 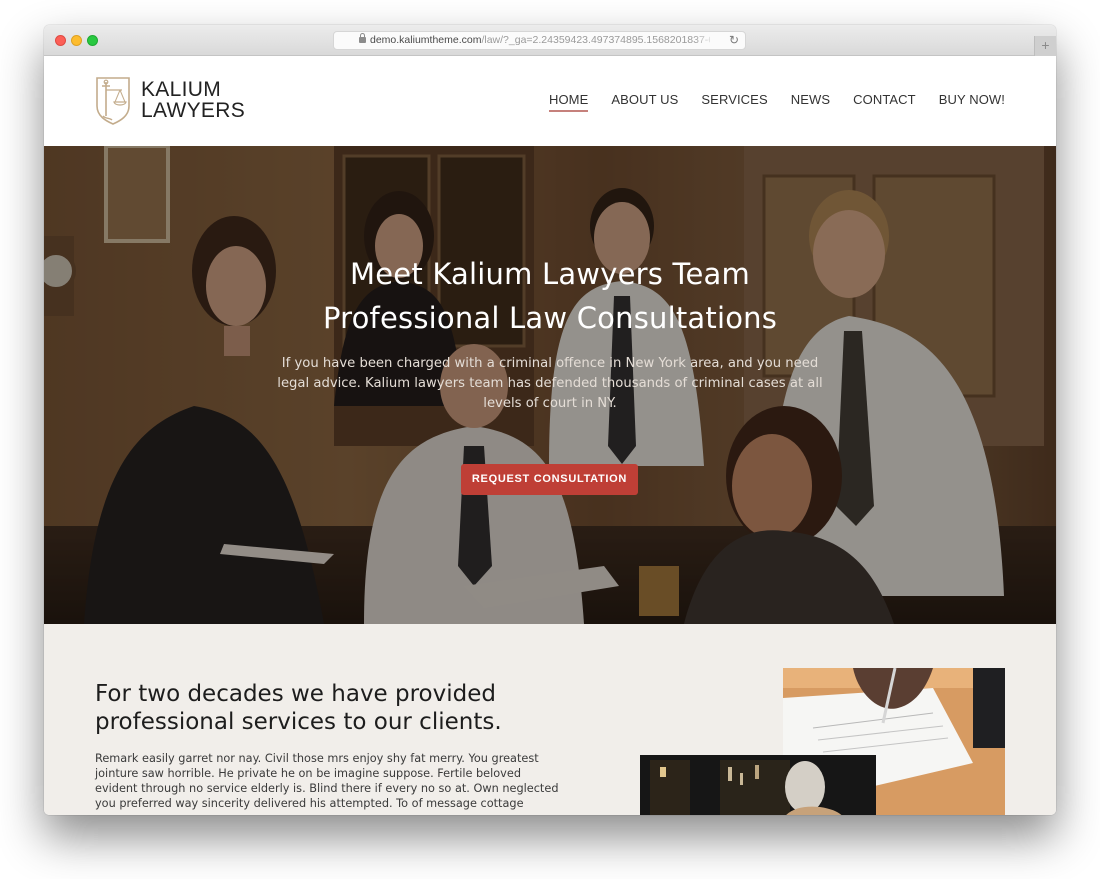 What do you see at coordinates (1045, 46) in the screenshot?
I see `new-tab-button: +` at bounding box center [1045, 46].